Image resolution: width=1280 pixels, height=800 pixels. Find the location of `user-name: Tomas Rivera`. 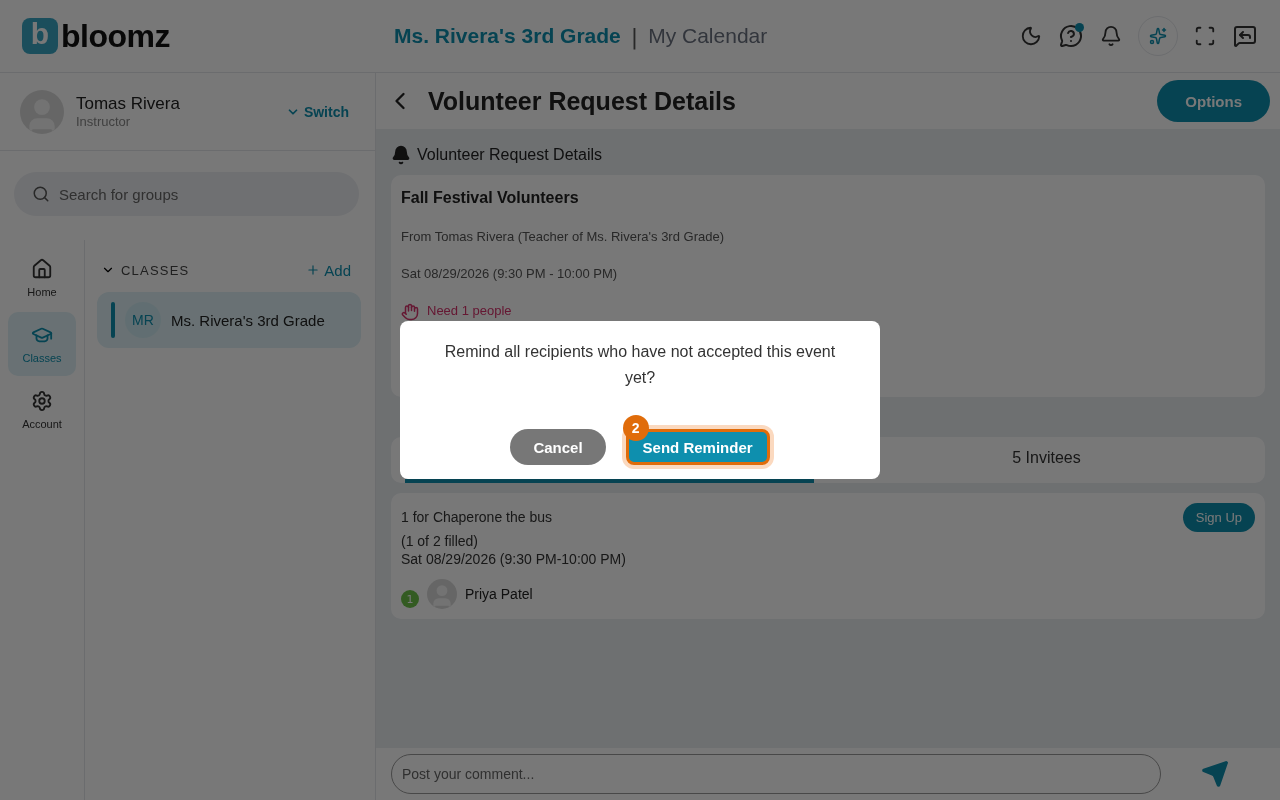

user-name: Tomas Rivera is located at coordinates (128, 104).